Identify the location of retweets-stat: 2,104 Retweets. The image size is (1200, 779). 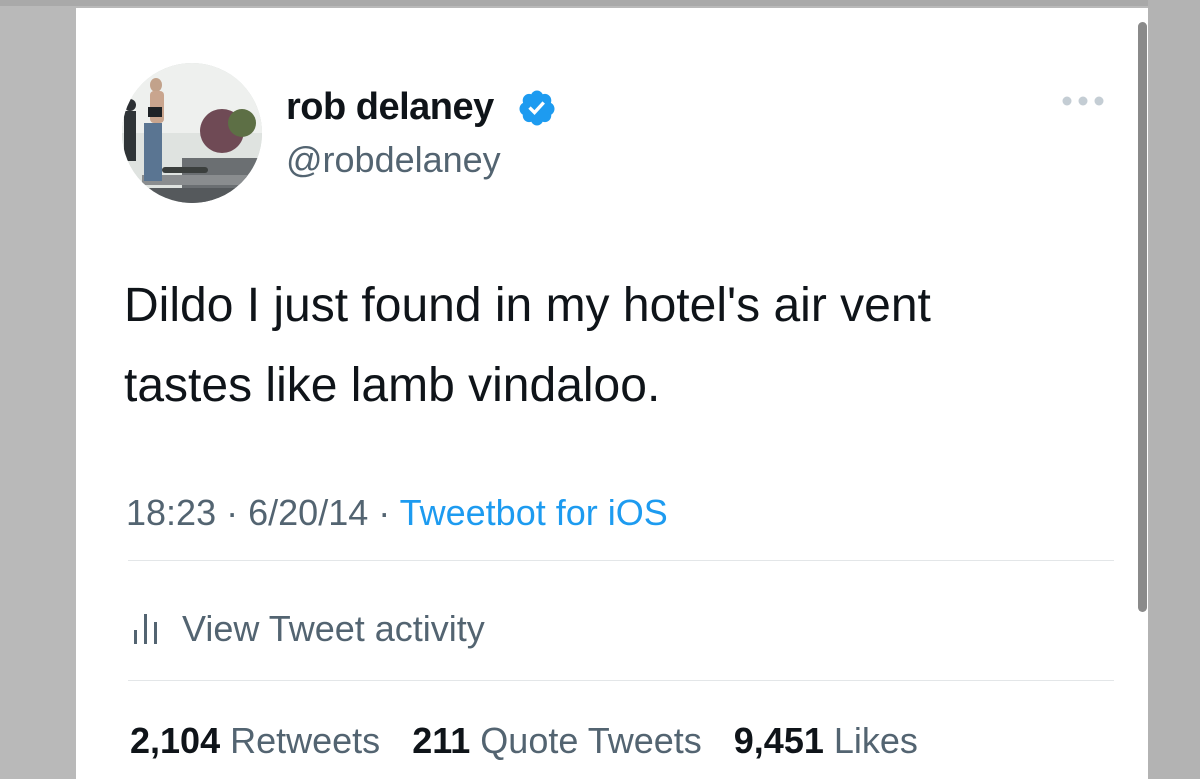
(255, 740).